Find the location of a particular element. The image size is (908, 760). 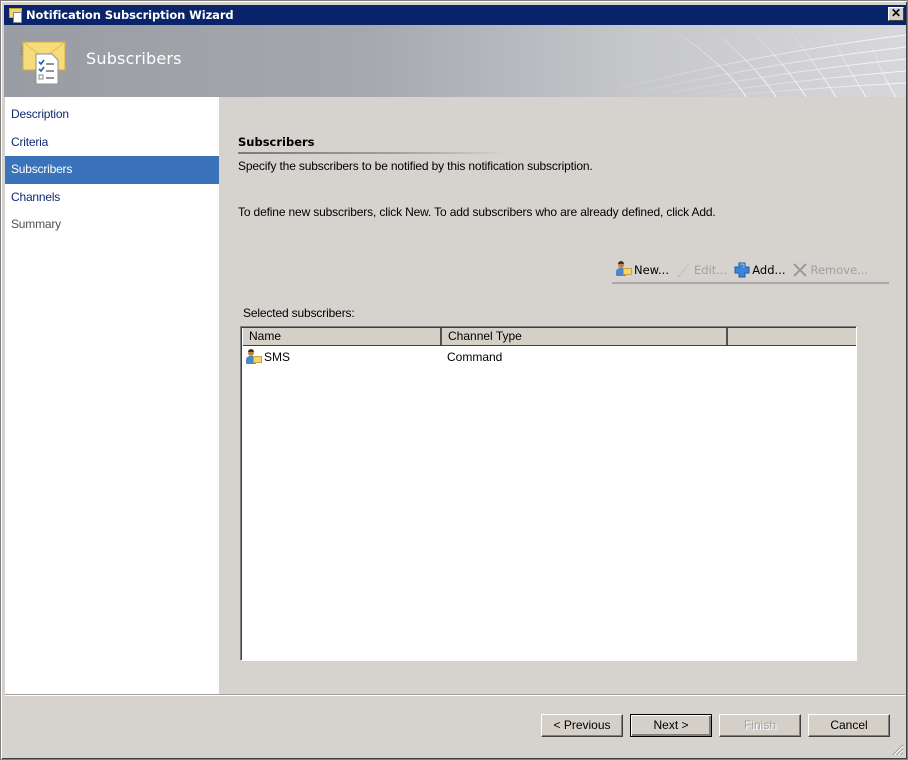

plus-icon is located at coordinates (742, 270).